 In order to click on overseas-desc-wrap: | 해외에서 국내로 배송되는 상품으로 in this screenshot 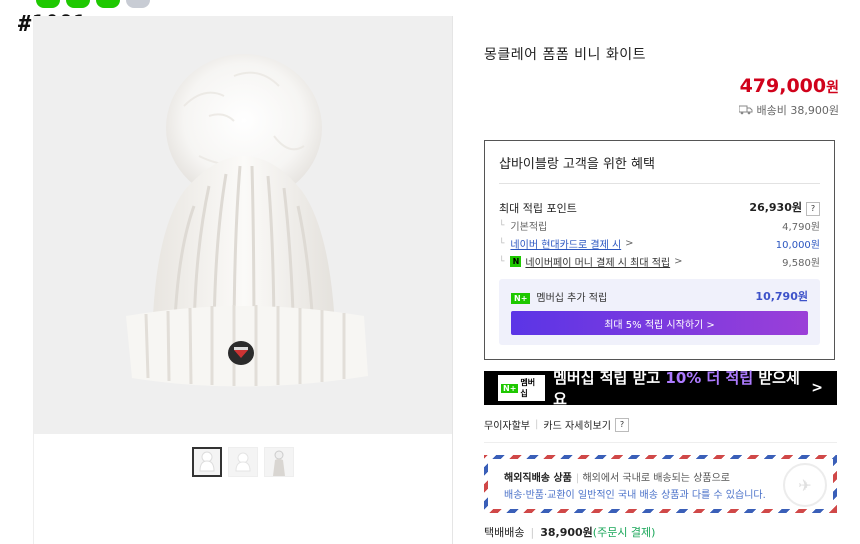, I will do `click(653, 478)`.